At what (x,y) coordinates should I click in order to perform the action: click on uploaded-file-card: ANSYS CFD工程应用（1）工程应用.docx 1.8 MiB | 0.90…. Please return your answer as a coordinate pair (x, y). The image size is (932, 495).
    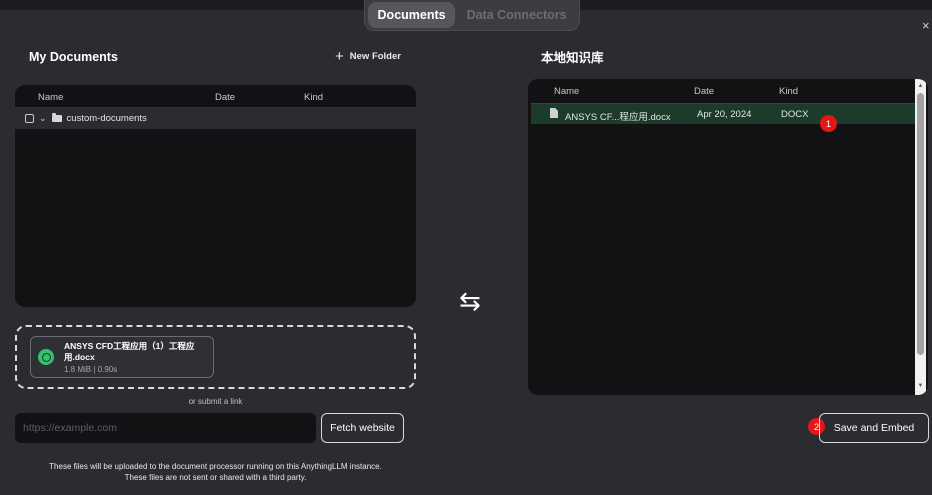
    Looking at the image, I should click on (122, 357).